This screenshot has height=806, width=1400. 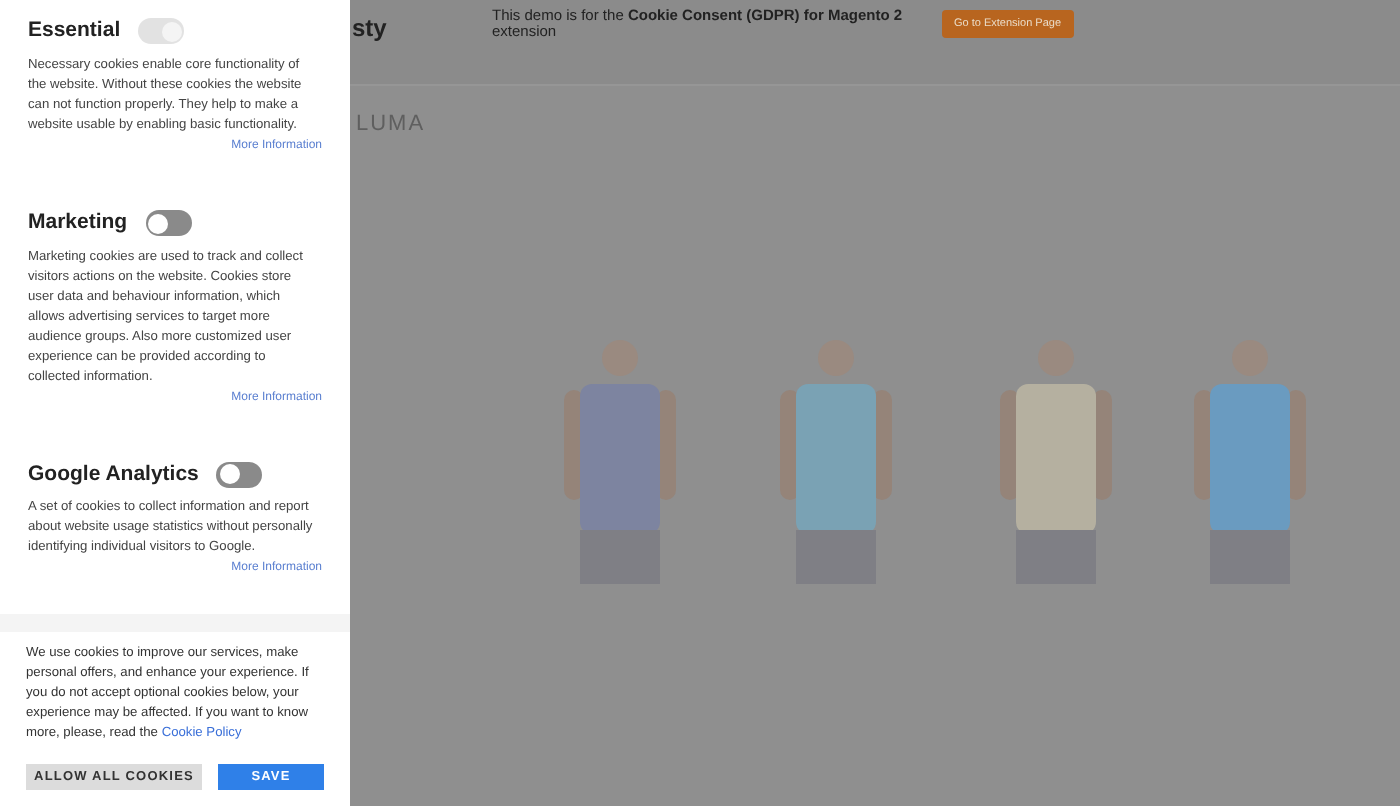 What do you see at coordinates (74, 31) in the screenshot?
I see `section-title: Essential` at bounding box center [74, 31].